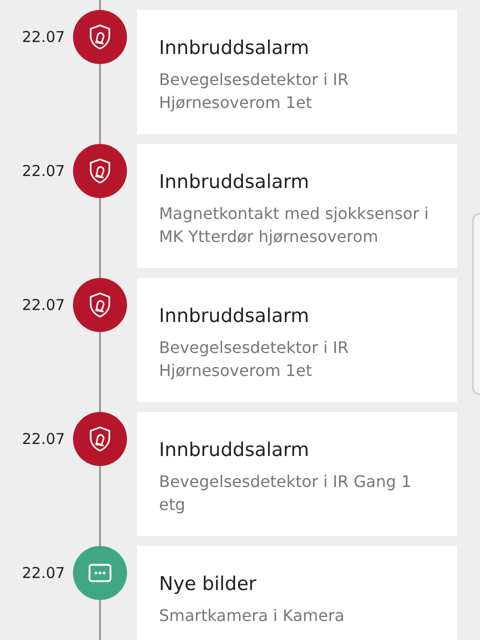  I want to click on event-description: Bevegelsesdetektor i IR Gang 1 etg, so click(285, 493).